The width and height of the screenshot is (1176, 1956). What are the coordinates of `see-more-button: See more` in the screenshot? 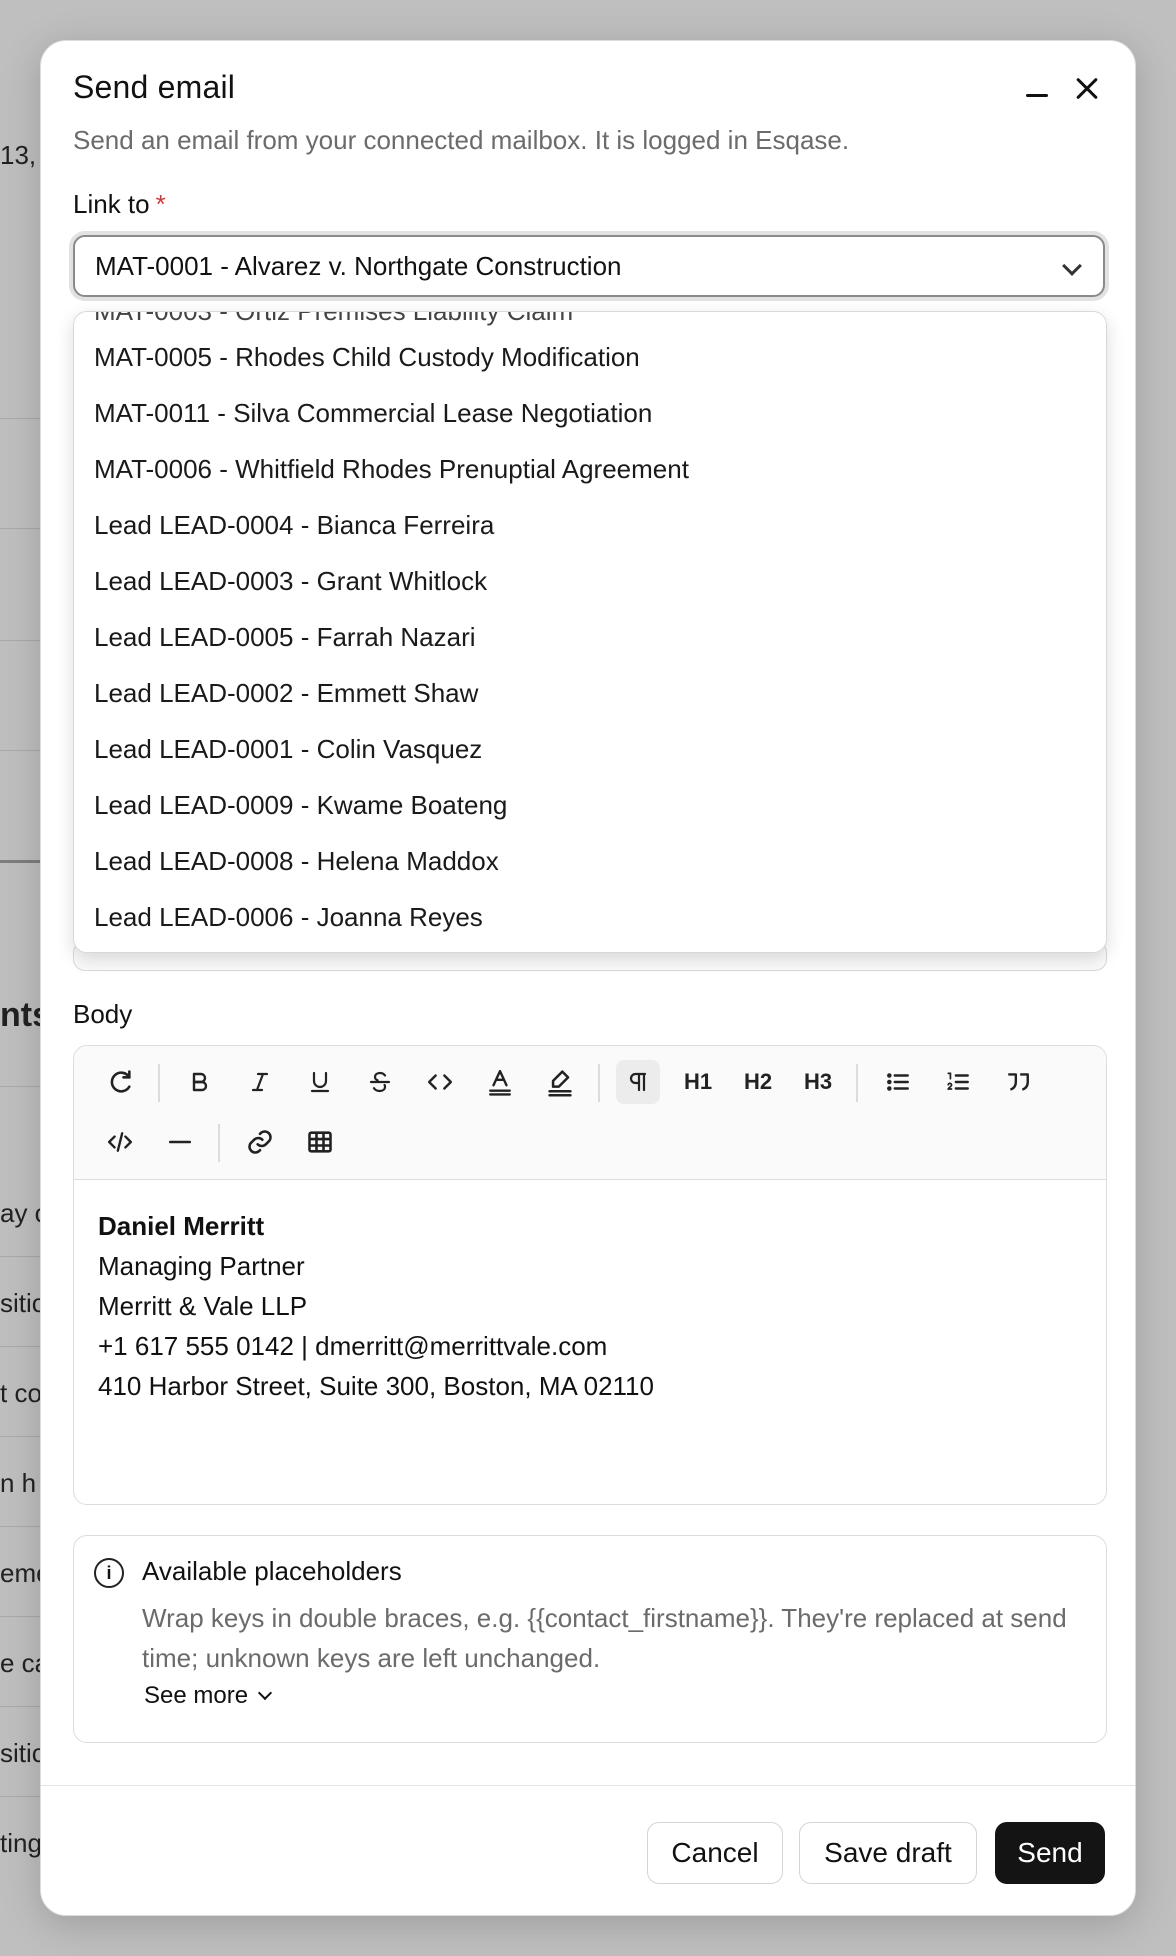 It's located at (208, 1696).